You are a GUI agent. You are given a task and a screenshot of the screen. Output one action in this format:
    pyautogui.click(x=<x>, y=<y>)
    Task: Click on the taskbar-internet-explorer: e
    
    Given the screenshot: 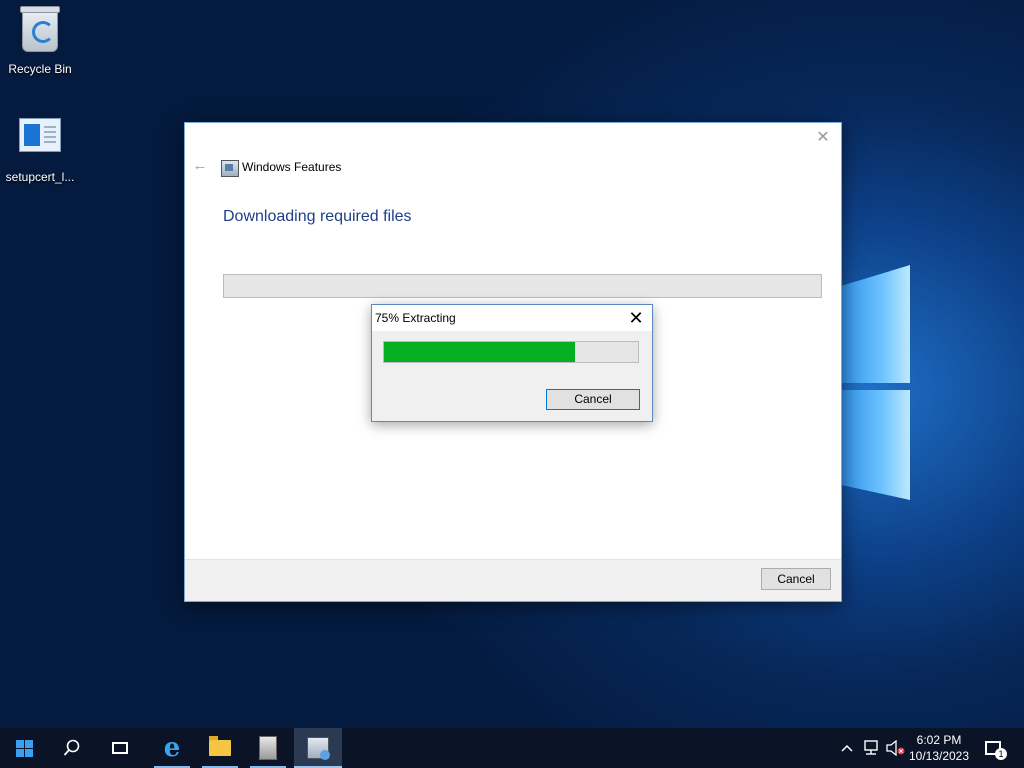 What is the action you would take?
    pyautogui.click(x=172, y=748)
    